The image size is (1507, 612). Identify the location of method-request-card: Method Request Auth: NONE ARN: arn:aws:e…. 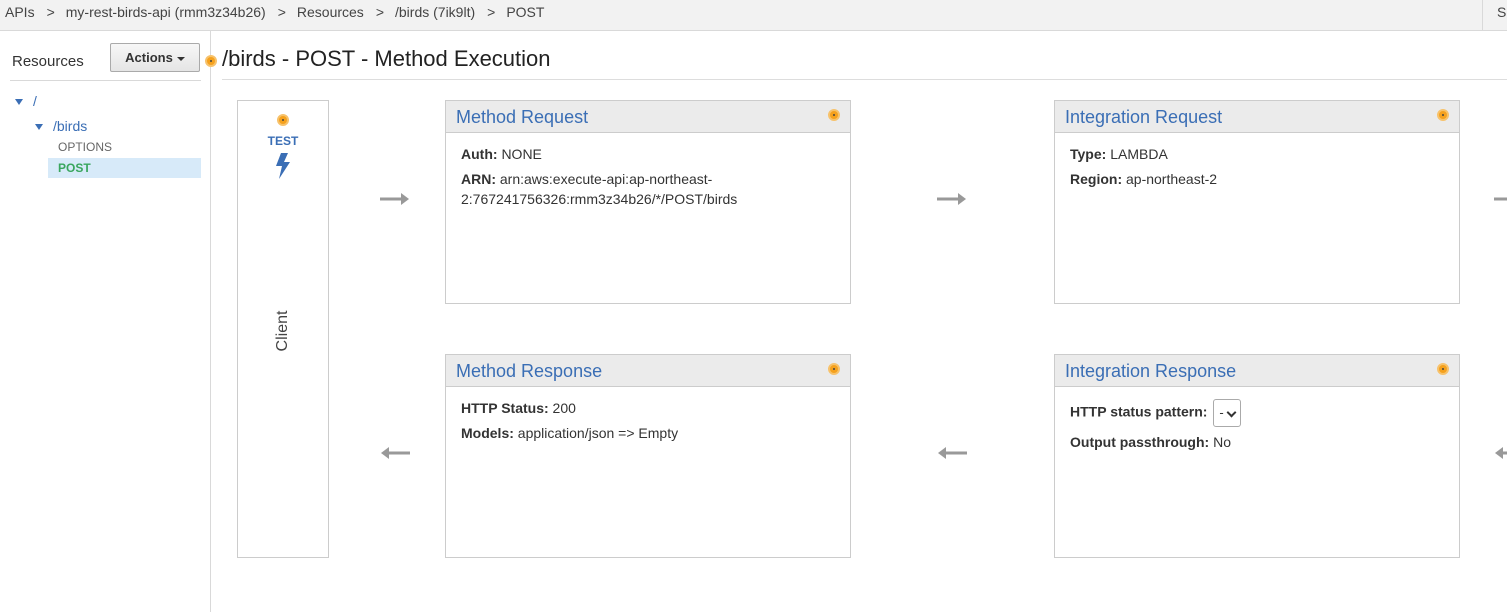
(648, 202).